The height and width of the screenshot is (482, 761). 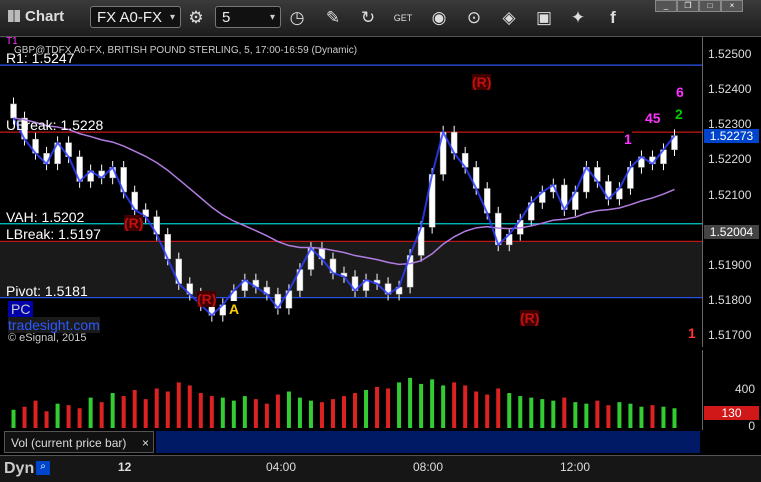 What do you see at coordinates (45, 16) in the screenshot?
I see `chart-title-text: Chart` at bounding box center [45, 16].